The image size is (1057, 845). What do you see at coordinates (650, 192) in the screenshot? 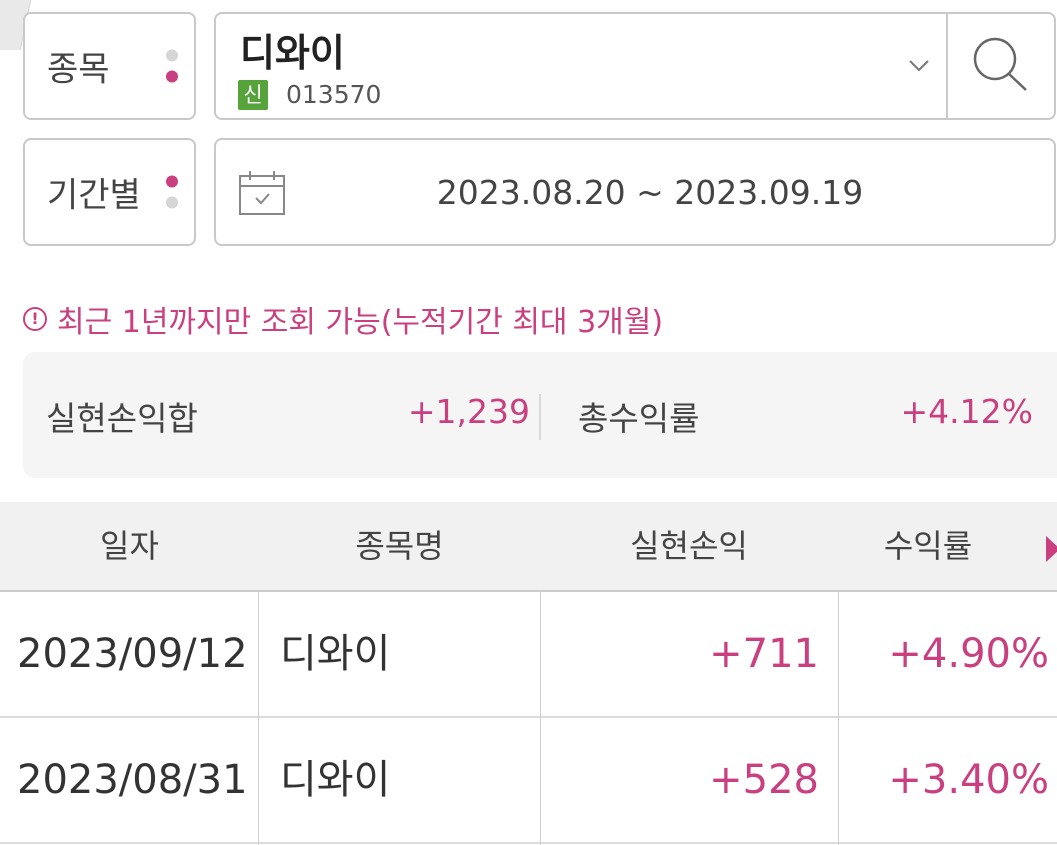
I see `date-range-text: 2023.08.20 ~ 2023.09.19` at bounding box center [650, 192].